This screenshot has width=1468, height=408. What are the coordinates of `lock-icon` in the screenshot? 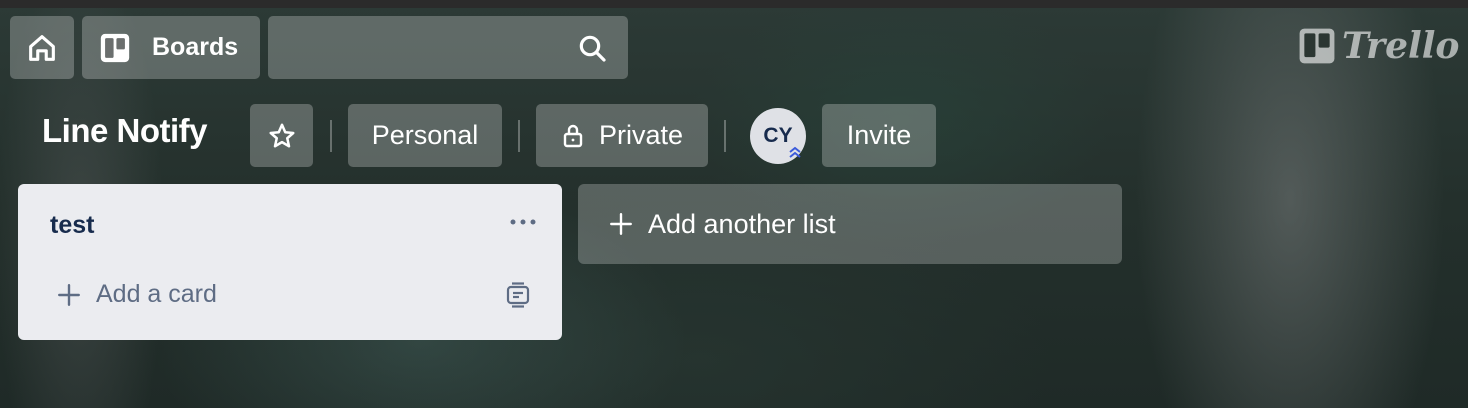 It's located at (573, 135).